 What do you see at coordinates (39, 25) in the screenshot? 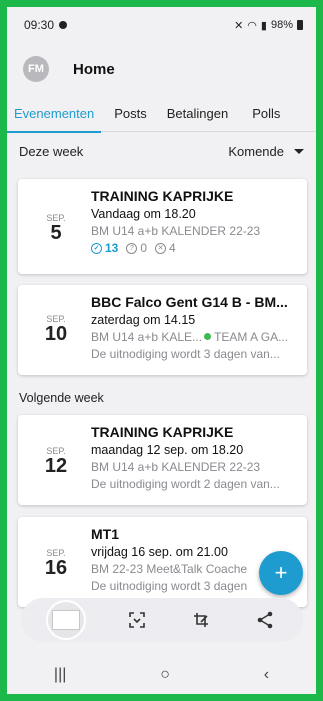
I see `status-time: 09:30` at bounding box center [39, 25].